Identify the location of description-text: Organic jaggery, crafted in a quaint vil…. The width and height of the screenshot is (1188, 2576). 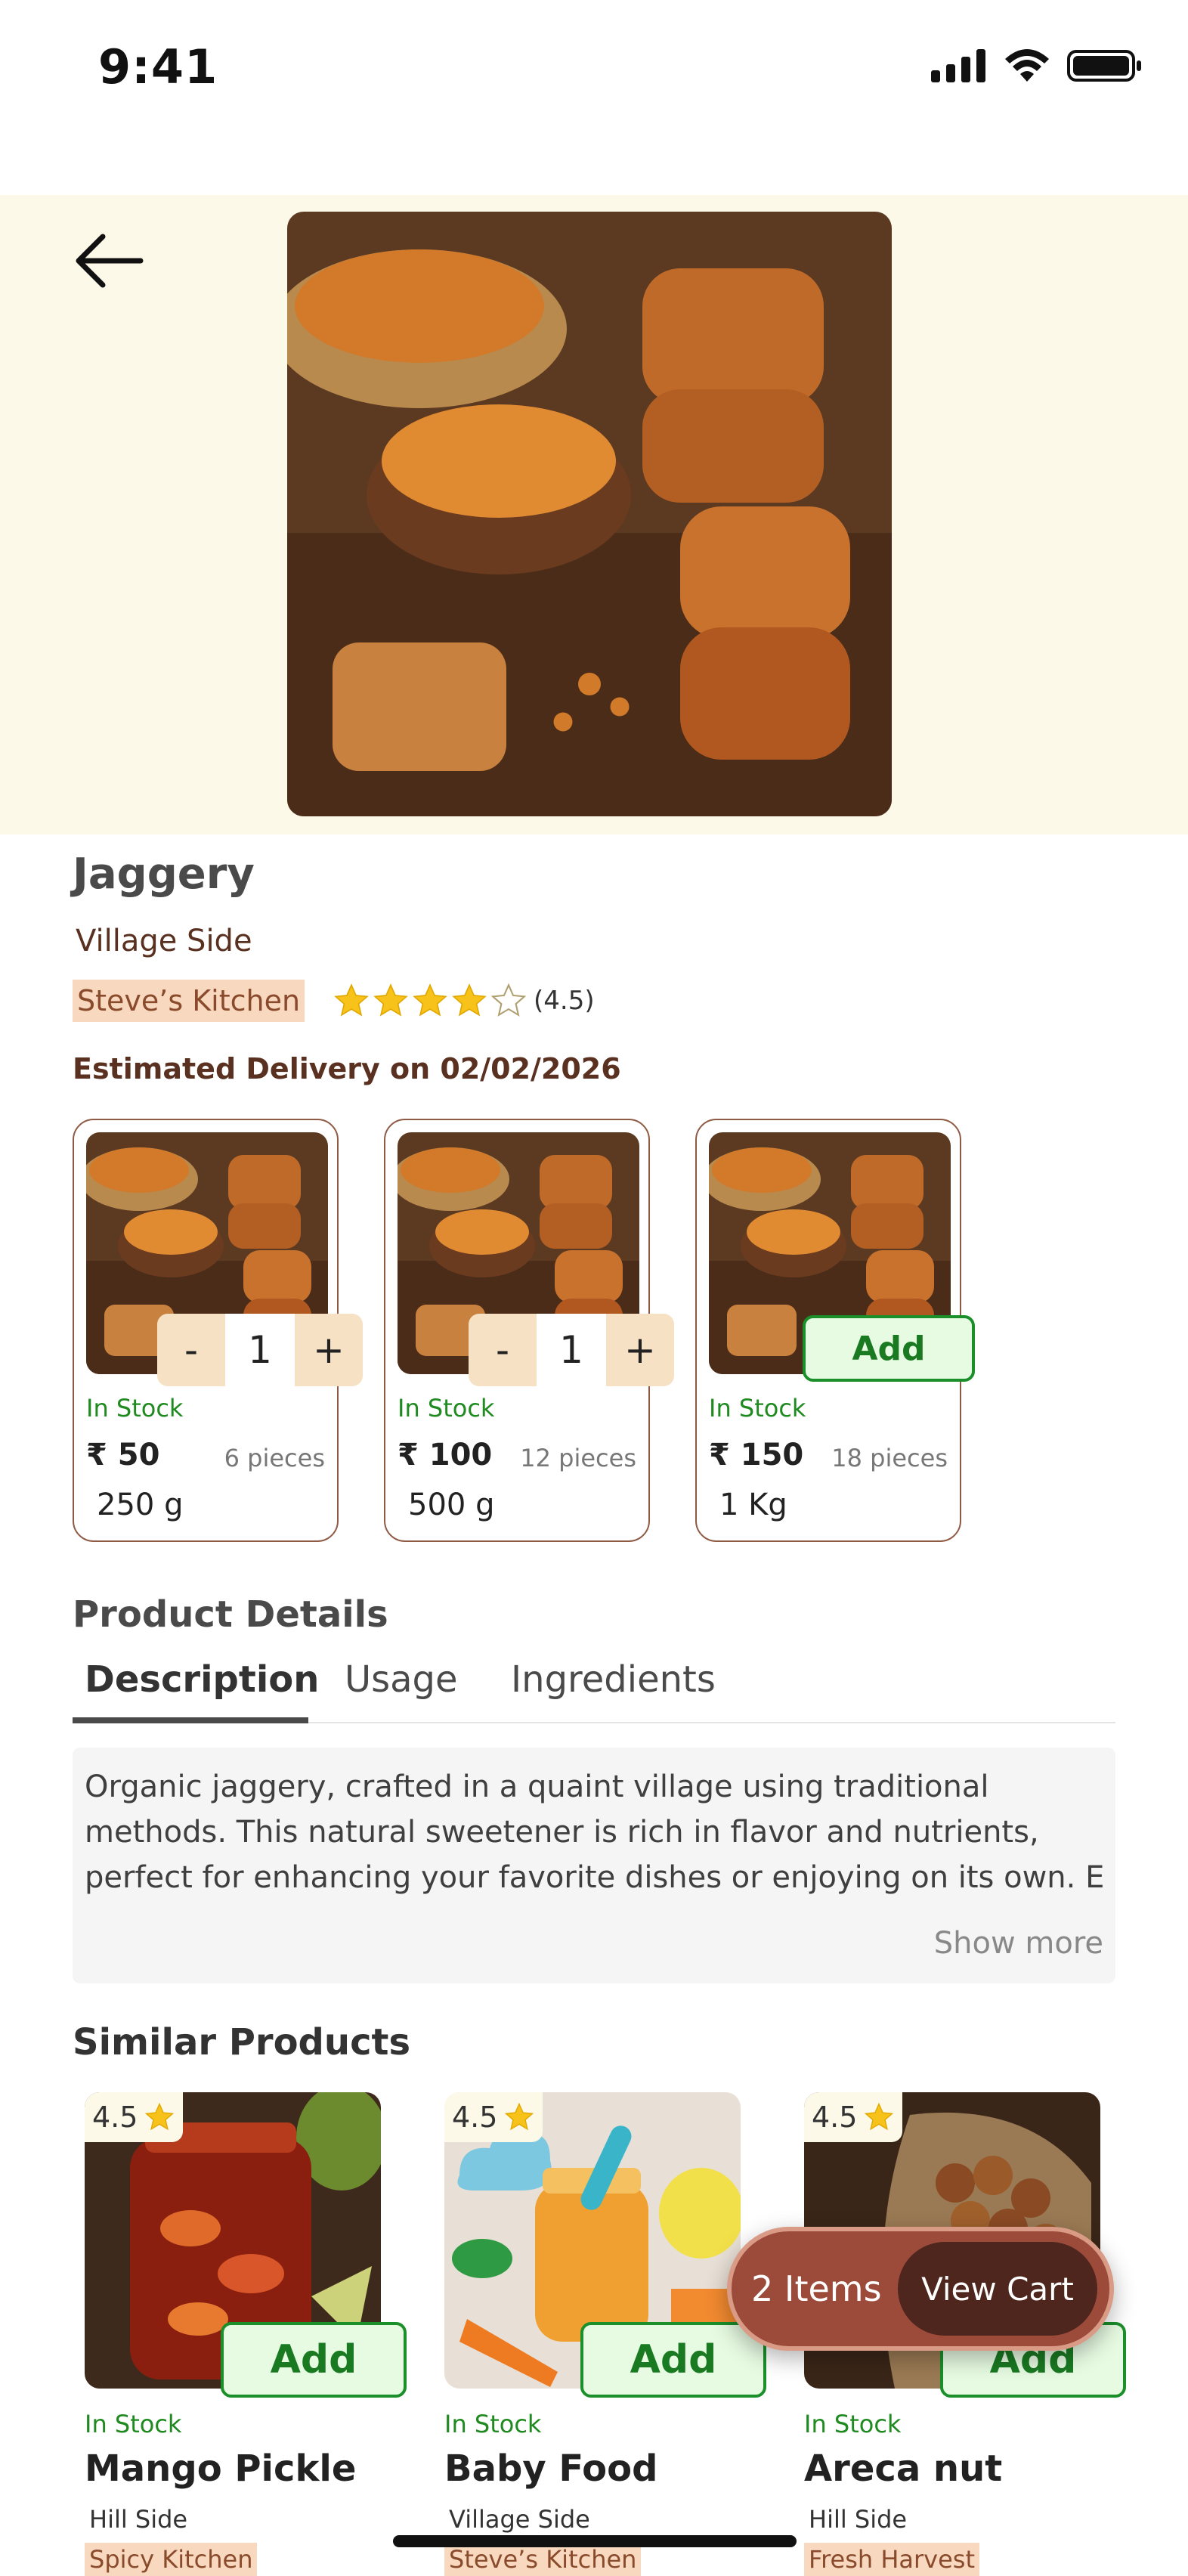
(595, 1832).